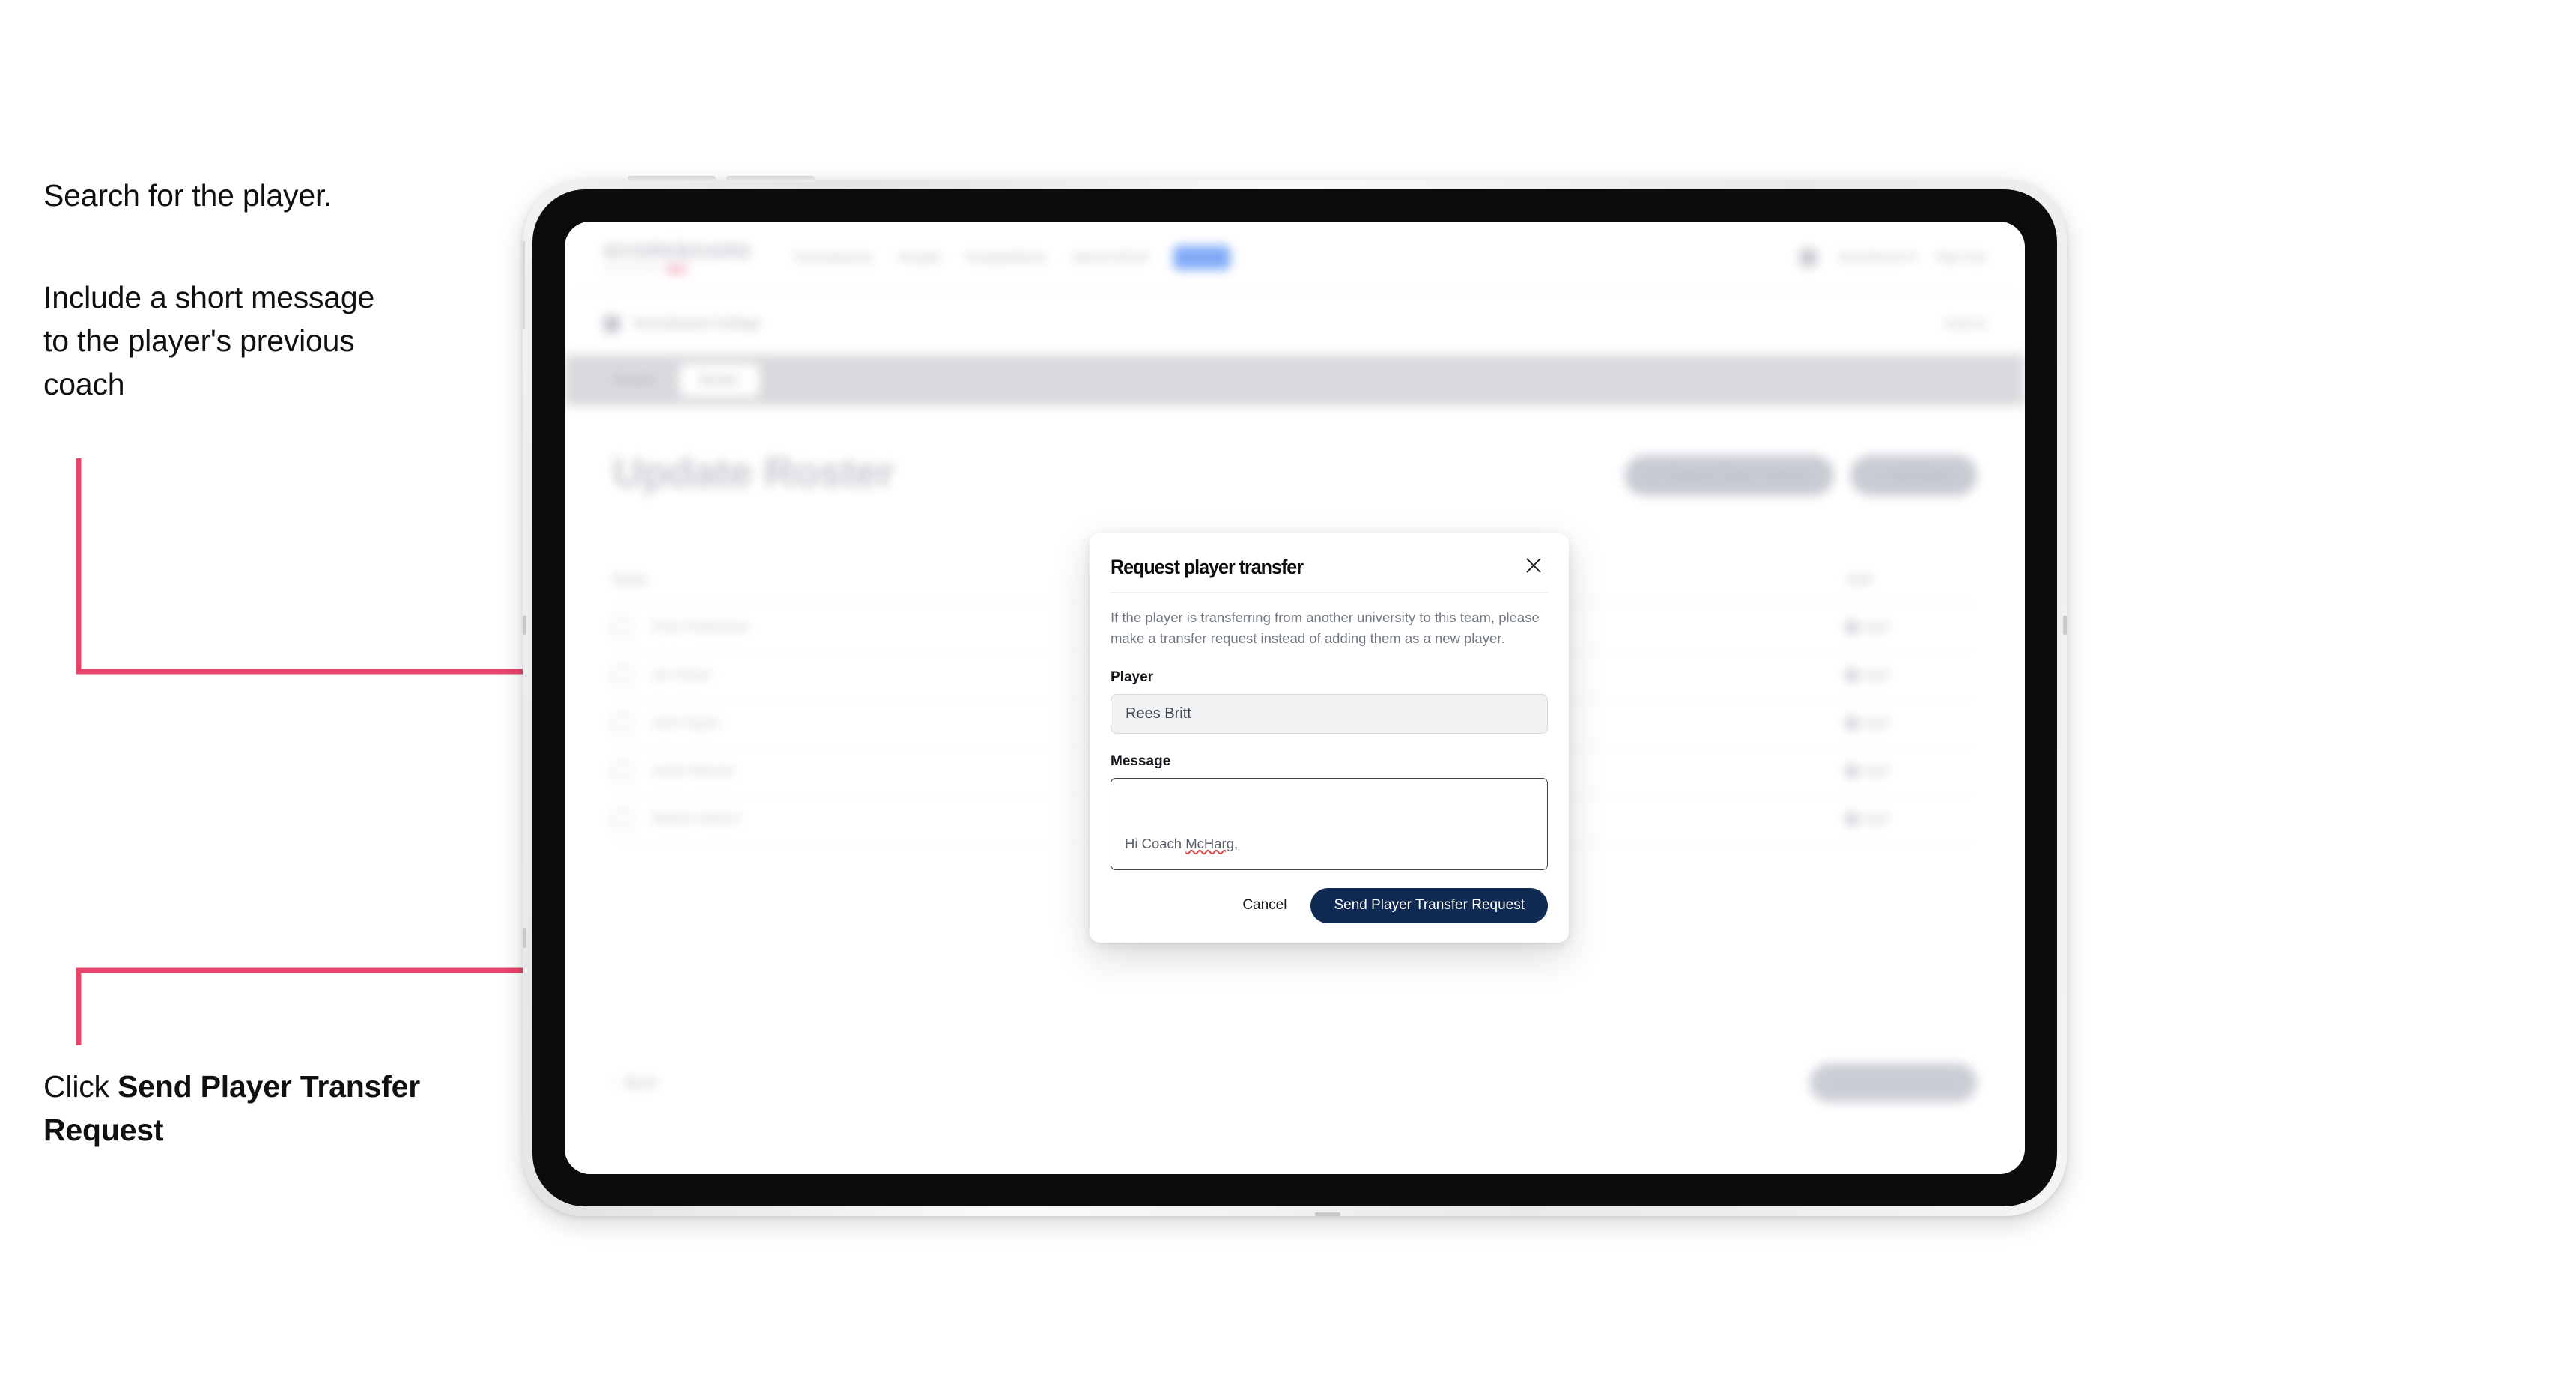  I want to click on annotation-message-line3: coach, so click(84, 384).